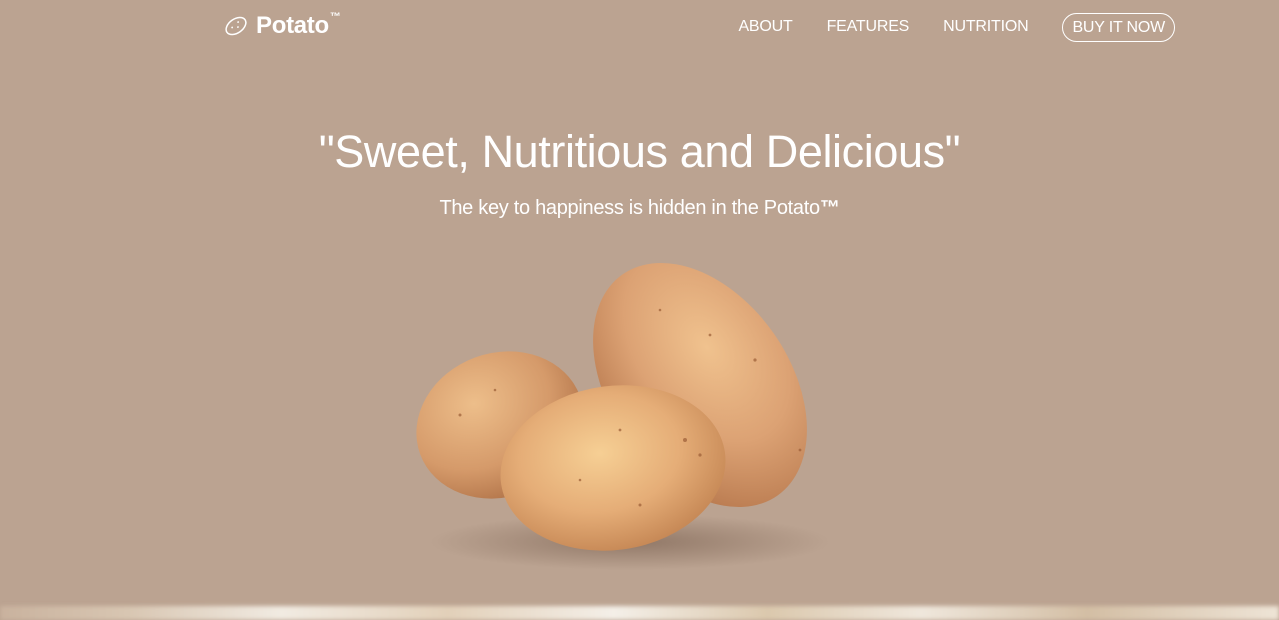  I want to click on hero-subtitle-trademark: ™, so click(829, 208).